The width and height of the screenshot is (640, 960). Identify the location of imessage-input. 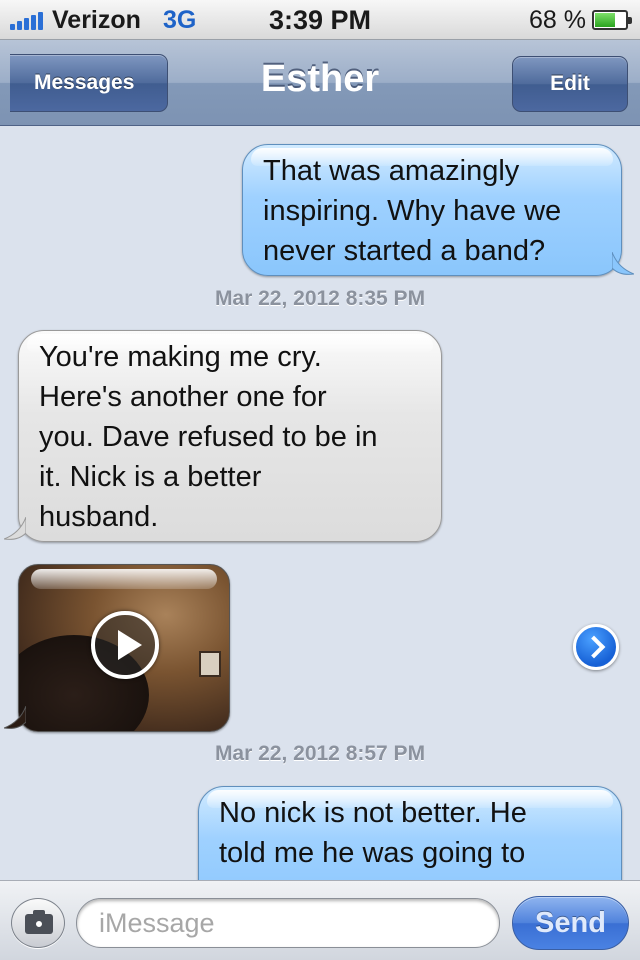
(288, 923).